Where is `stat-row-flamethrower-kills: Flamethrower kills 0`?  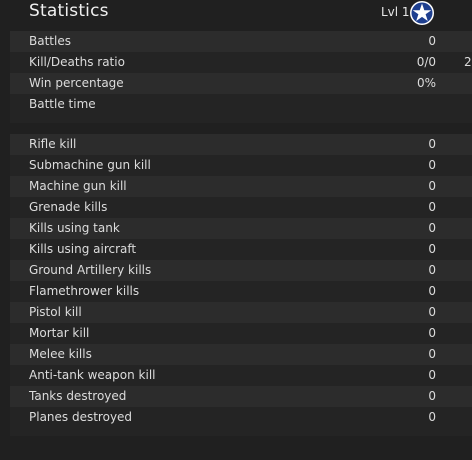
stat-row-flamethrower-kills: Flamethrower kills 0 is located at coordinates (241, 291).